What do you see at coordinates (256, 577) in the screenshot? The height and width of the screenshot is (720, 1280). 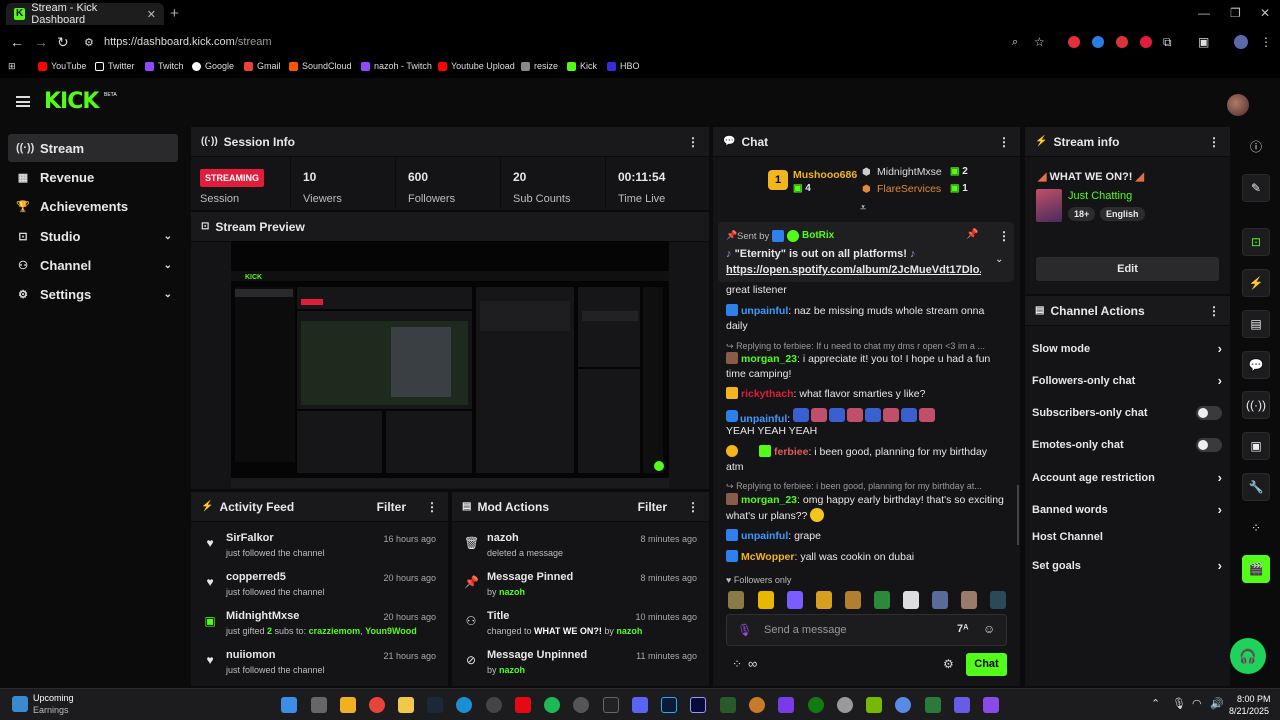 I see `activity-user: copperred5` at bounding box center [256, 577].